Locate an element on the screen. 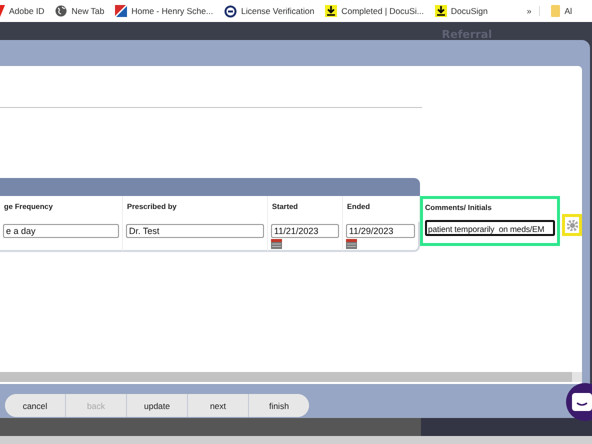 The height and width of the screenshot is (444, 592). gear-icon is located at coordinates (572, 225).